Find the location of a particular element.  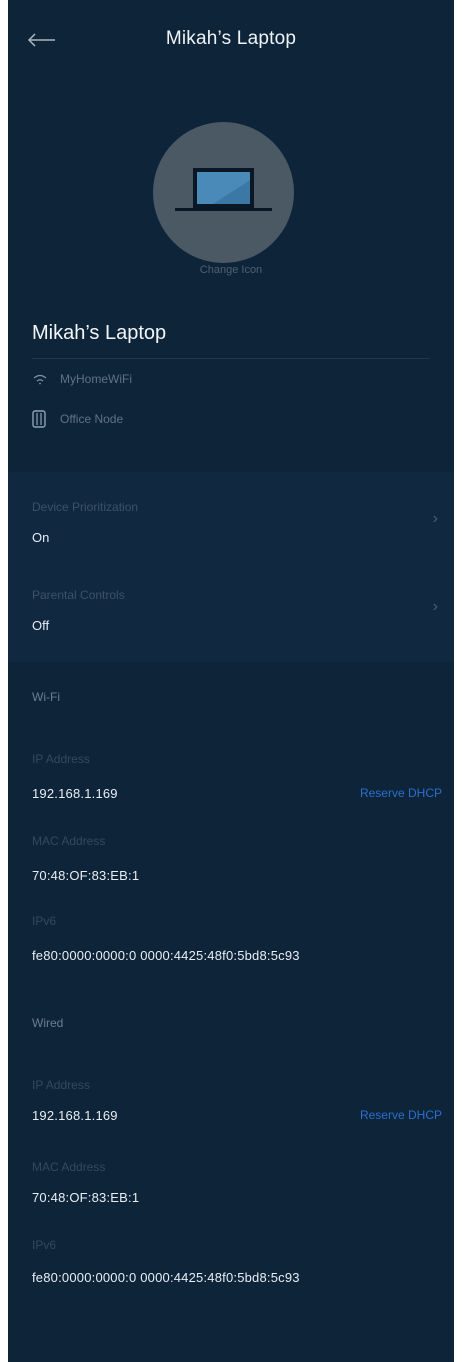

header: Mikah’s Laptop is located at coordinates (231, 40).